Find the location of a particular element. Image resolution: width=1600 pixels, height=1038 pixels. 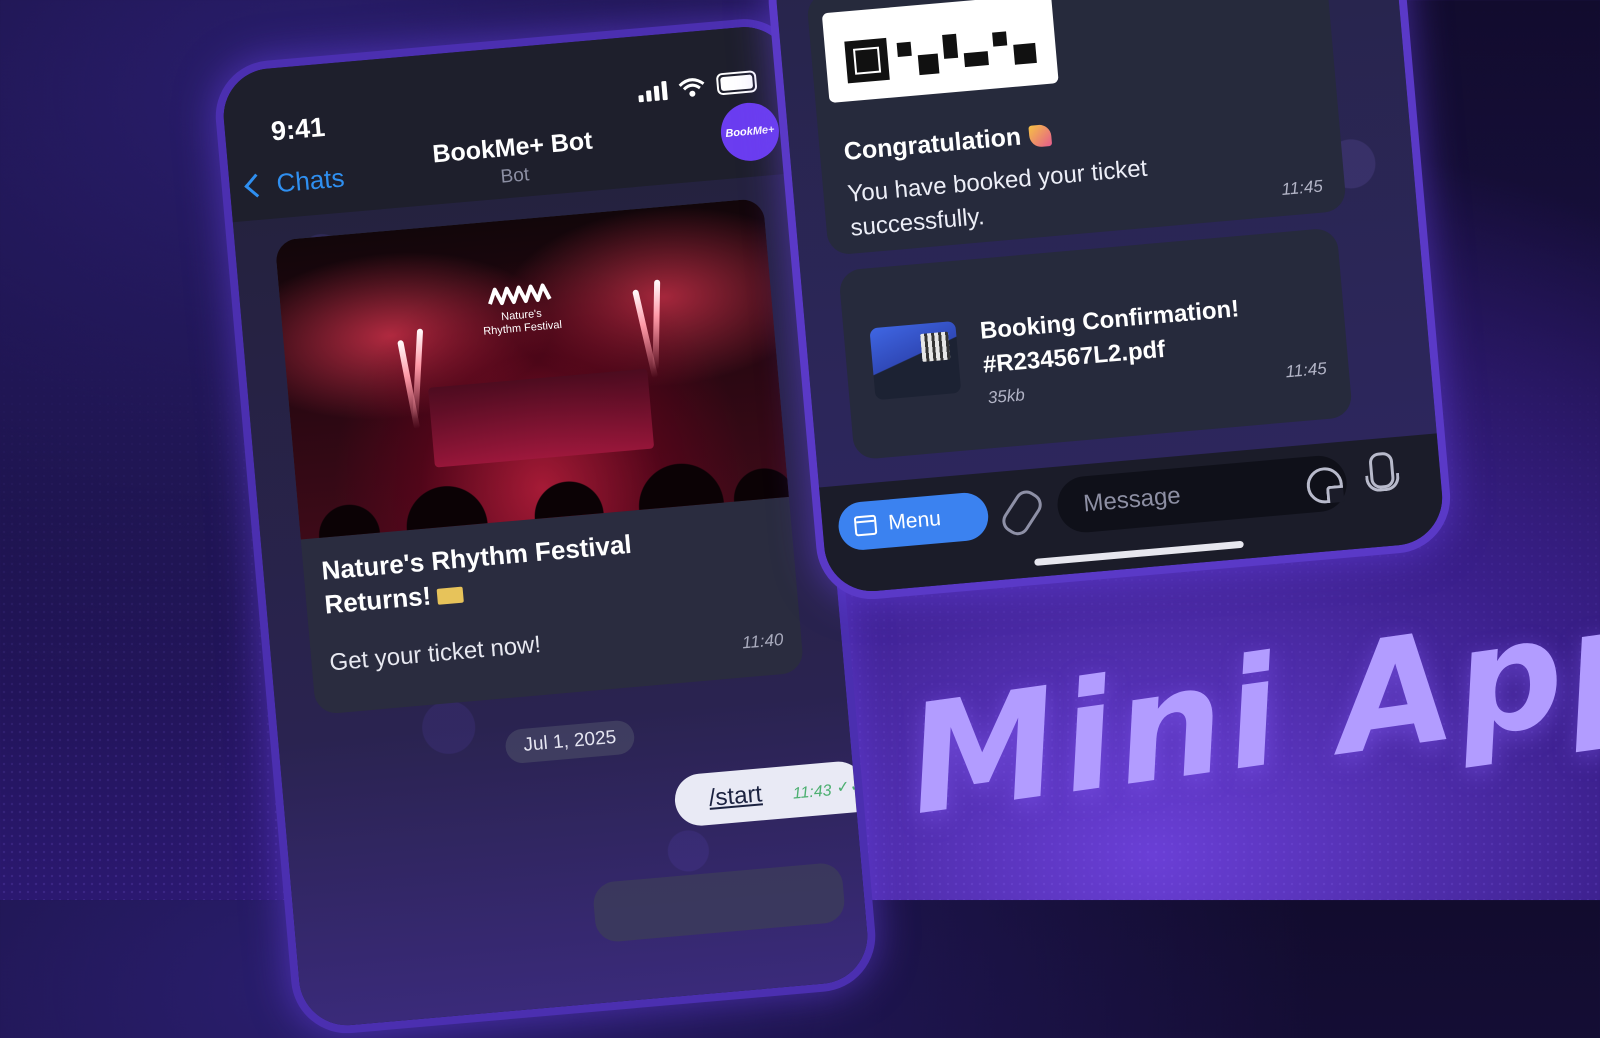

file-size: 35kb is located at coordinates (1006, 396).